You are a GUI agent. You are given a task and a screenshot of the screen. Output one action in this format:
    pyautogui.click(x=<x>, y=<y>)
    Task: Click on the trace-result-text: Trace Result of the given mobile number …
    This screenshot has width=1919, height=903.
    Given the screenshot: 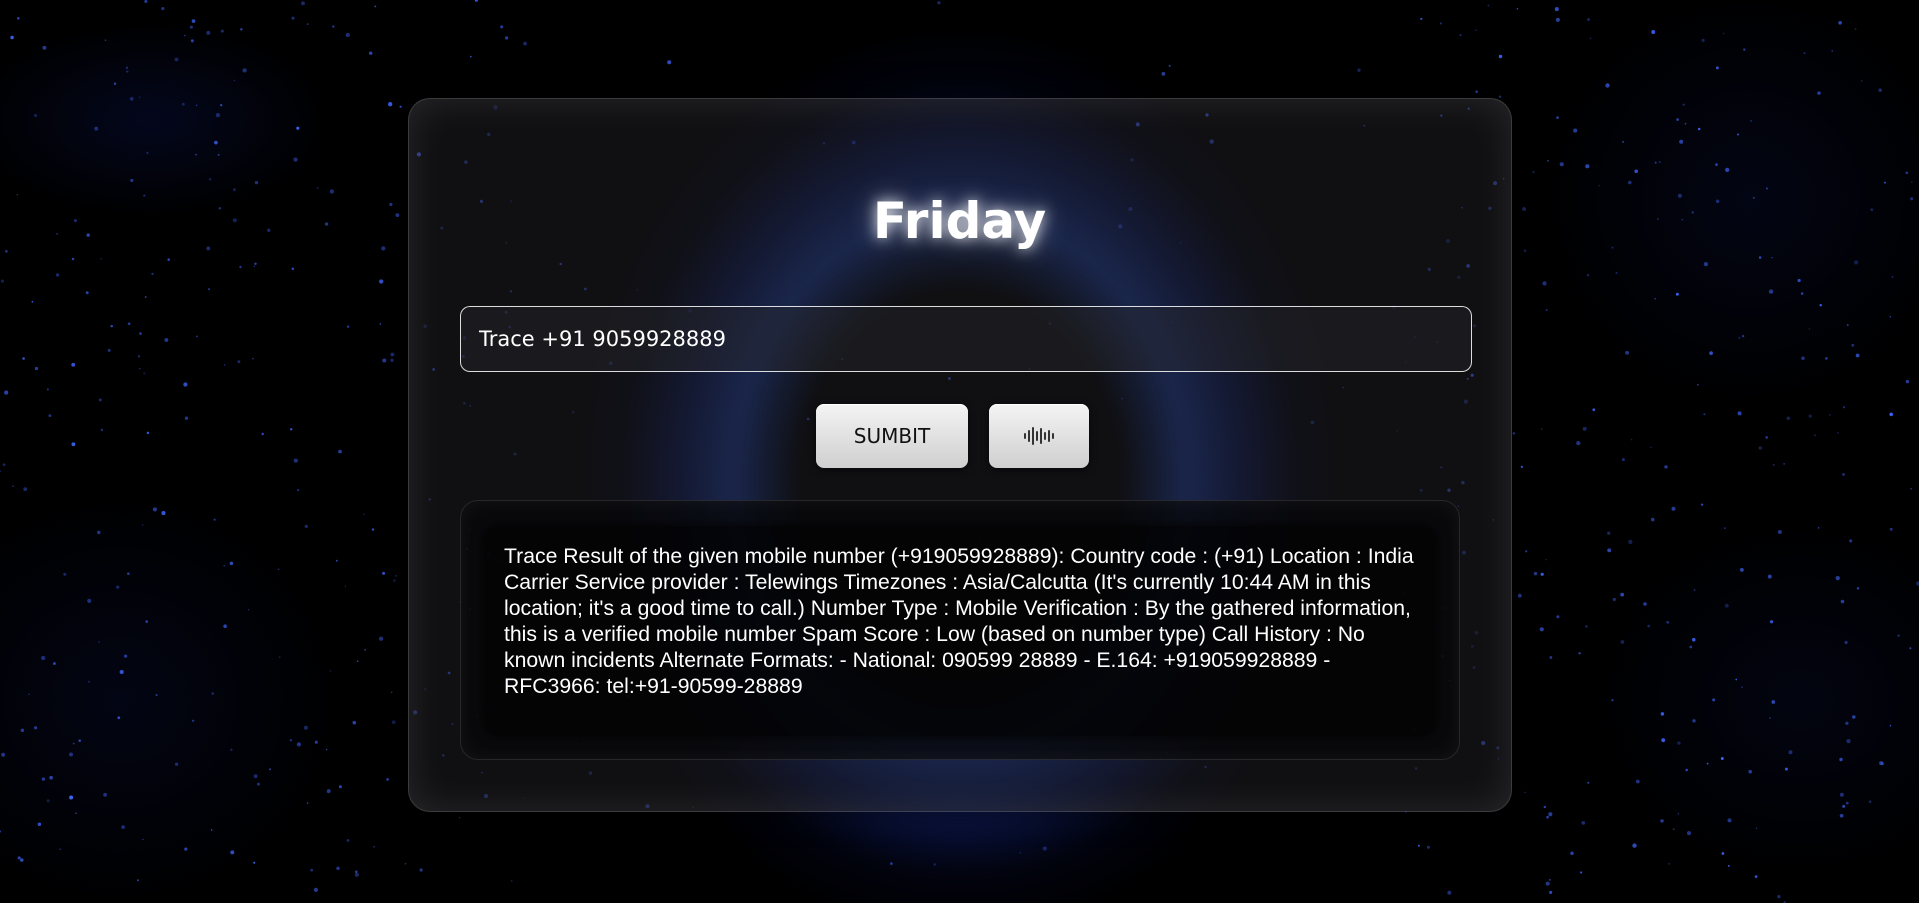 What is the action you would take?
    pyautogui.click(x=959, y=621)
    